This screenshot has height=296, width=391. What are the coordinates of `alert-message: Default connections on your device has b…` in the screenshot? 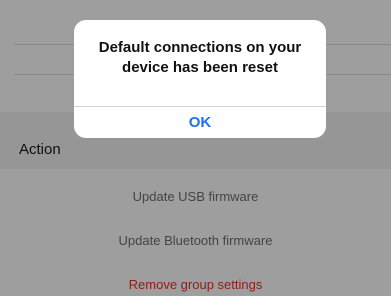 It's located at (200, 57).